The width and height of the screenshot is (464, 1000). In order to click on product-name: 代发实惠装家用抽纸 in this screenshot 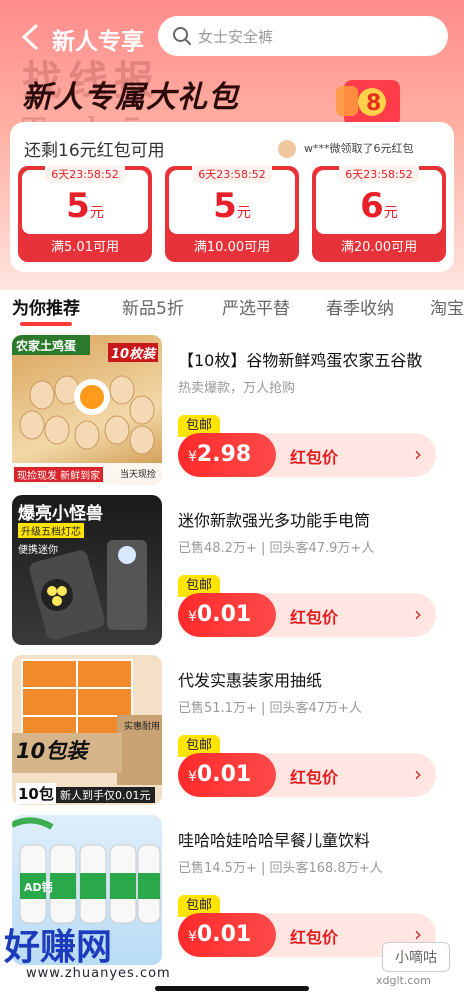, I will do `click(250, 680)`.